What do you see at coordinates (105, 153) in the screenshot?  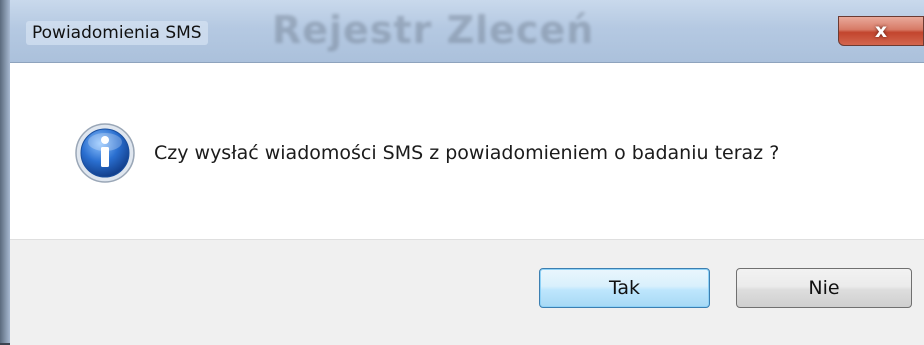 I see `info-icon` at bounding box center [105, 153].